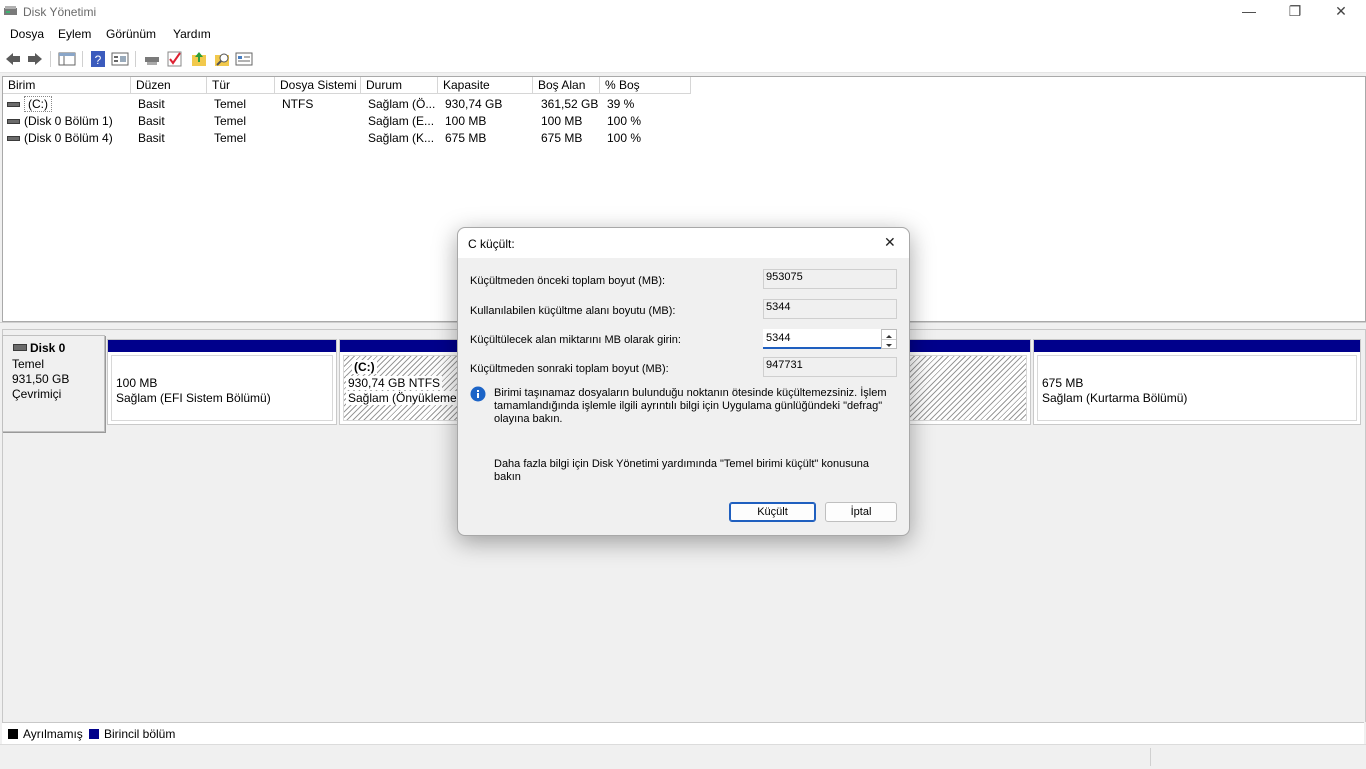 The height and width of the screenshot is (769, 1366). I want to click on dialog-title: C küçült:, so click(491, 244).